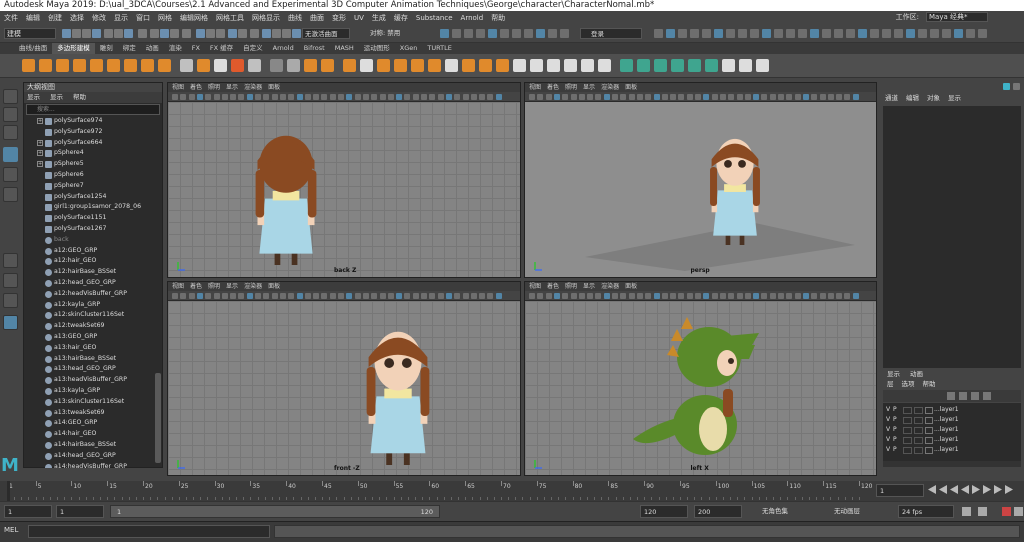 This screenshot has height=542, width=1024. I want to click on outliner-item: a12:skinCluster116Set, so click(93, 315).